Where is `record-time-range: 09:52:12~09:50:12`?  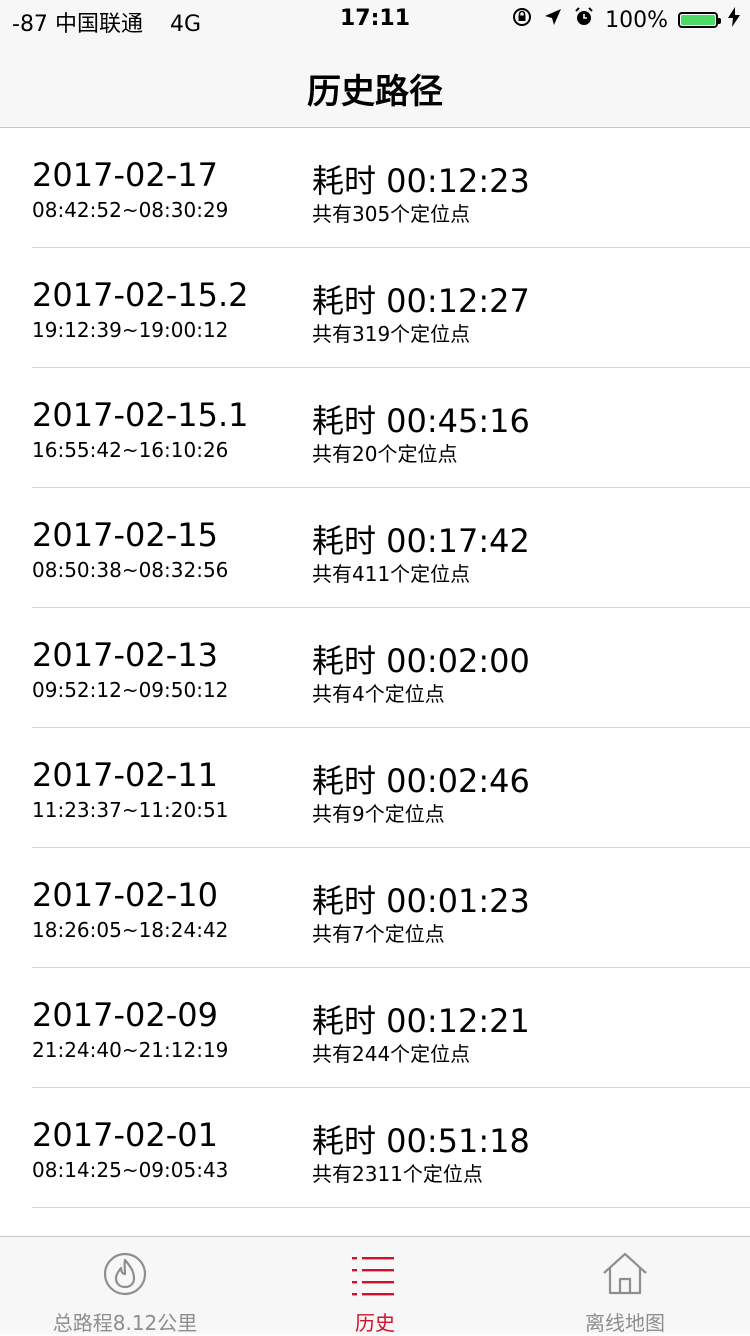
record-time-range: 09:52:12~09:50:12 is located at coordinates (130, 690).